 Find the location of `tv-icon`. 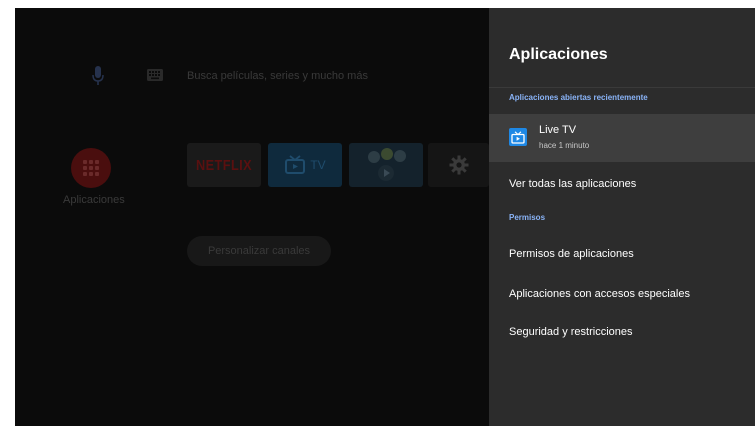

tv-icon is located at coordinates (295, 164).